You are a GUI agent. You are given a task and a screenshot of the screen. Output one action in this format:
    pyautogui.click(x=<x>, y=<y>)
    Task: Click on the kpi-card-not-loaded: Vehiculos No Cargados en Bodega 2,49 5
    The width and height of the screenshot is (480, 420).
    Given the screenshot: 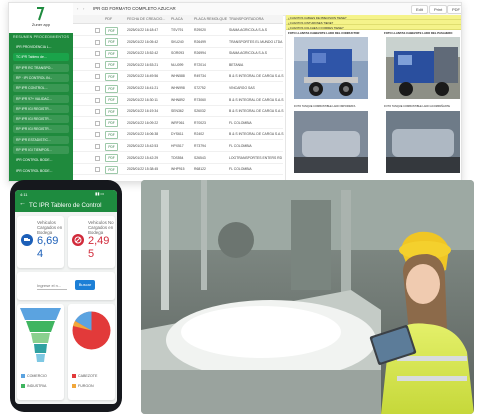 What is the action you would take?
    pyautogui.click(x=91, y=242)
    